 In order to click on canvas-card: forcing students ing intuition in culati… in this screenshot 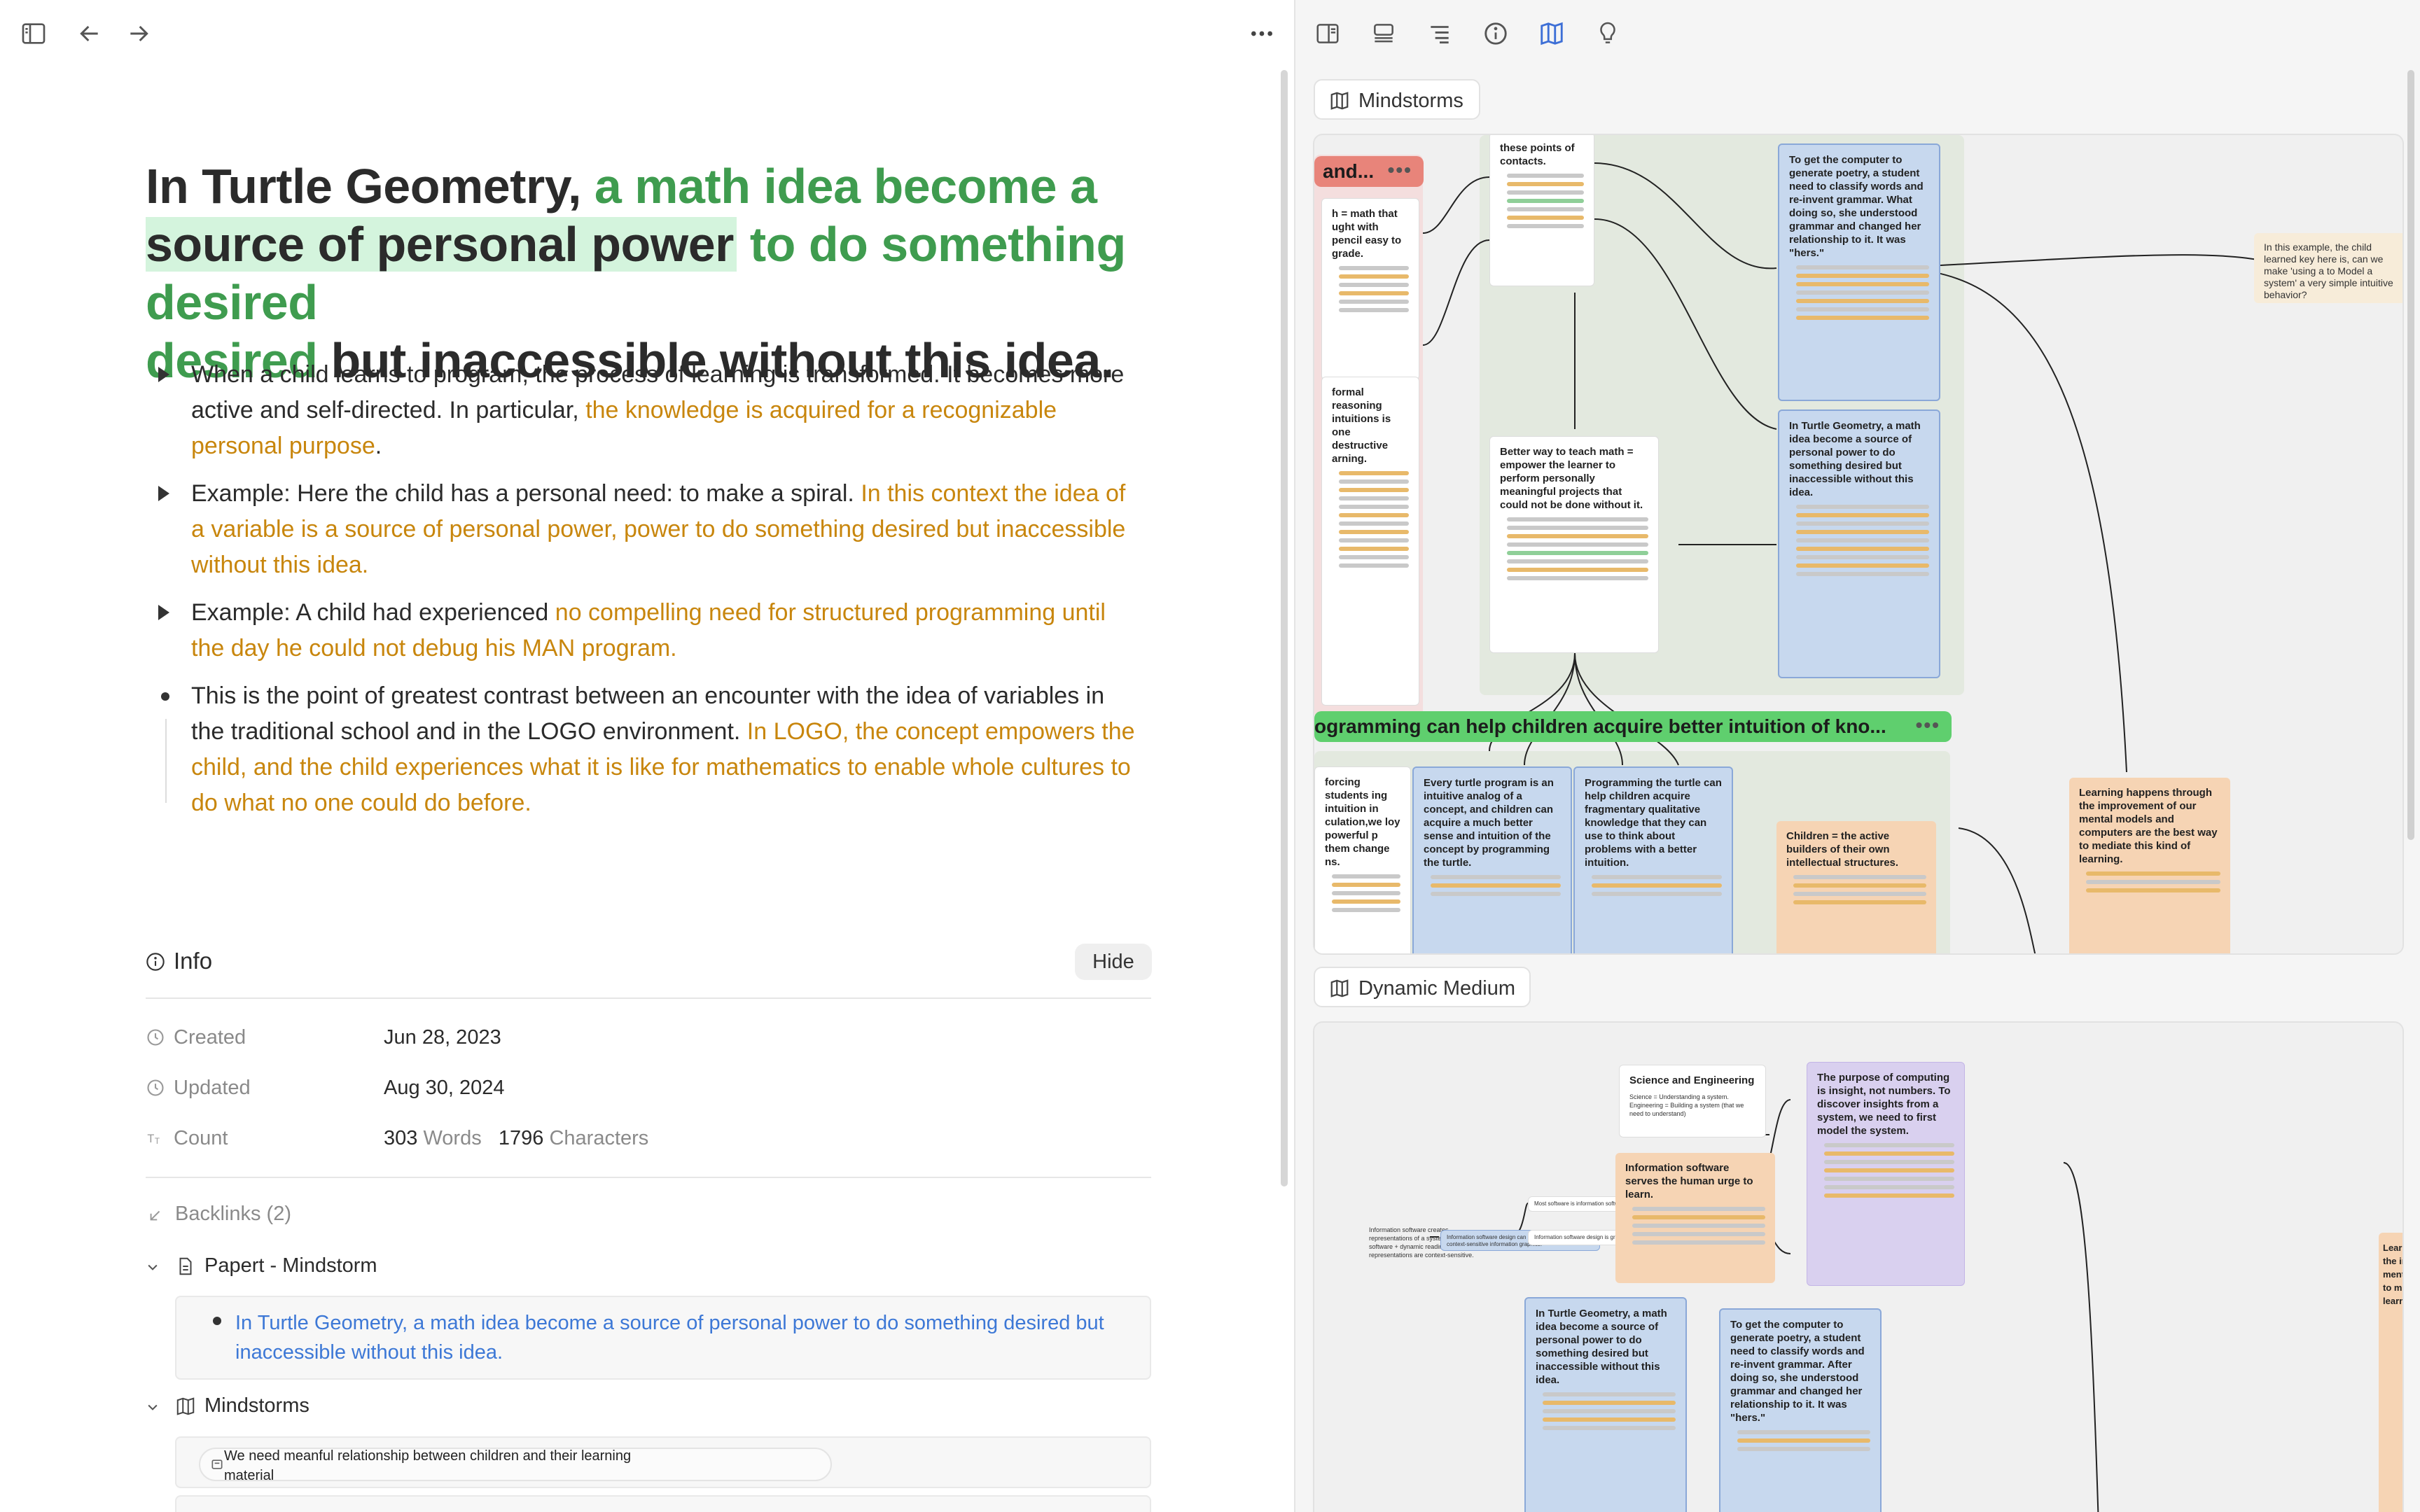, I will do `click(1362, 859)`.